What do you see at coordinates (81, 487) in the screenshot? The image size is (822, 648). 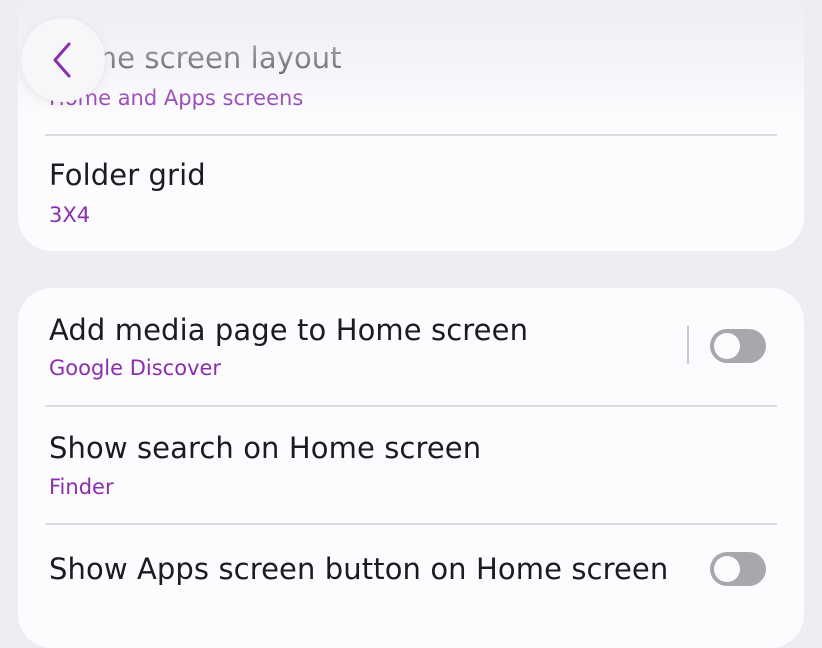 I see `item-value: Finder` at bounding box center [81, 487].